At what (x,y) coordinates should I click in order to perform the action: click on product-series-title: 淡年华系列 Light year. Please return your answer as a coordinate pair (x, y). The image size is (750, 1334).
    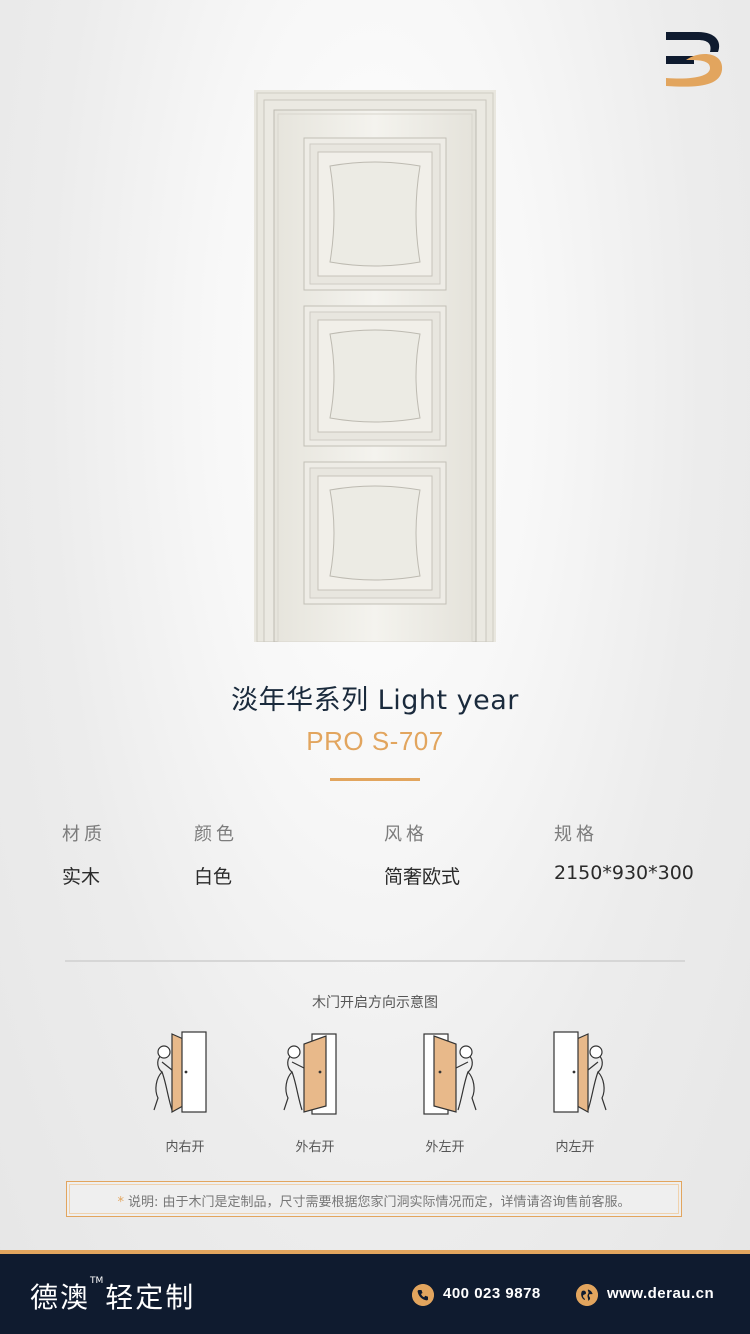
    Looking at the image, I should click on (375, 700).